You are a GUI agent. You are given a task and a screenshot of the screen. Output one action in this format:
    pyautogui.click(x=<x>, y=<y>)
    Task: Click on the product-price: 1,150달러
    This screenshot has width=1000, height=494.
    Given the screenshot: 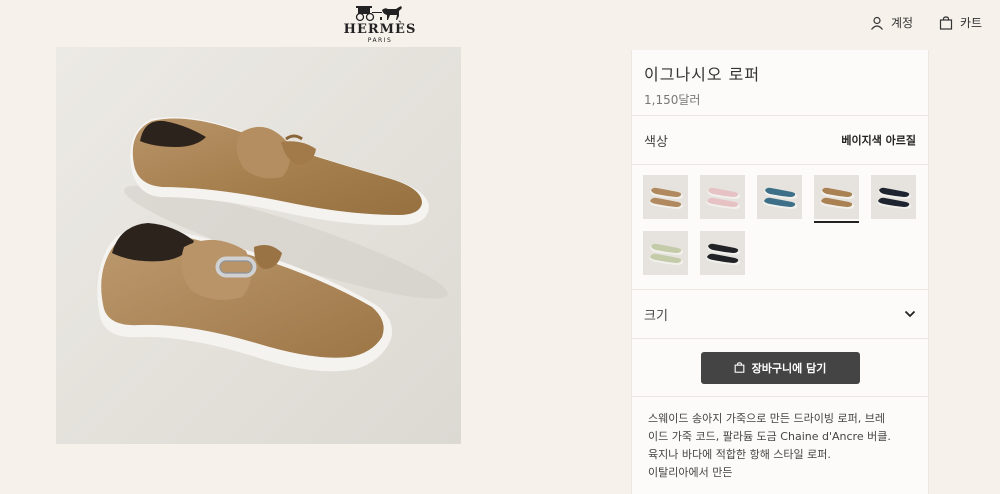 What is the action you would take?
    pyautogui.click(x=672, y=100)
    